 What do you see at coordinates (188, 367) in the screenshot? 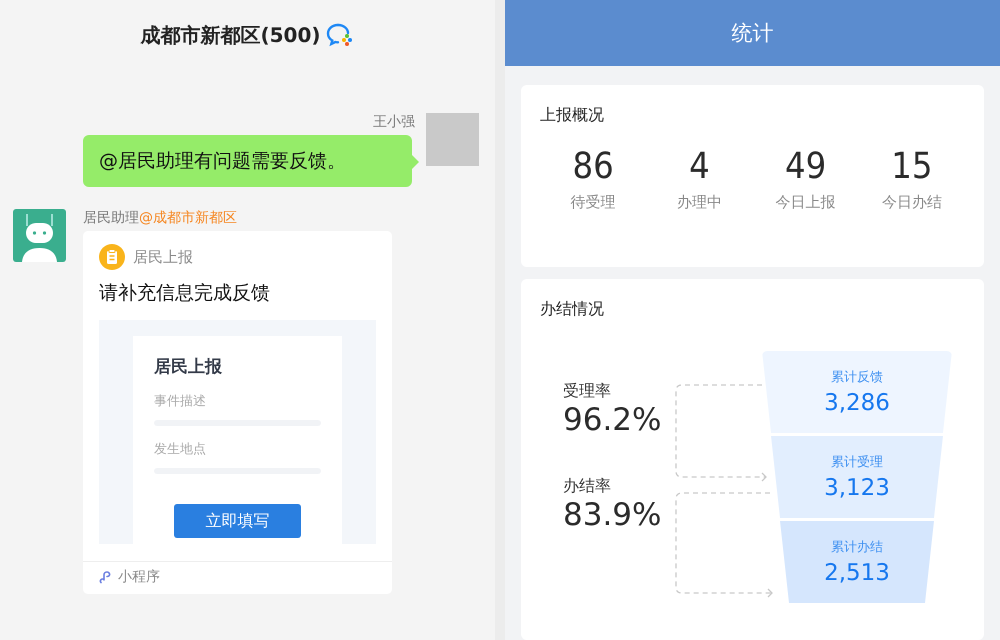
I see `form-title: 居民上报` at bounding box center [188, 367].